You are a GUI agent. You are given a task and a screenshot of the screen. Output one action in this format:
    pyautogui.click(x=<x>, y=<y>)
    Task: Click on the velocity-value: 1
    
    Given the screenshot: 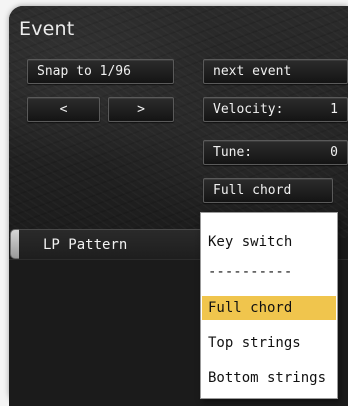 What is the action you would take?
    pyautogui.click(x=334, y=109)
    